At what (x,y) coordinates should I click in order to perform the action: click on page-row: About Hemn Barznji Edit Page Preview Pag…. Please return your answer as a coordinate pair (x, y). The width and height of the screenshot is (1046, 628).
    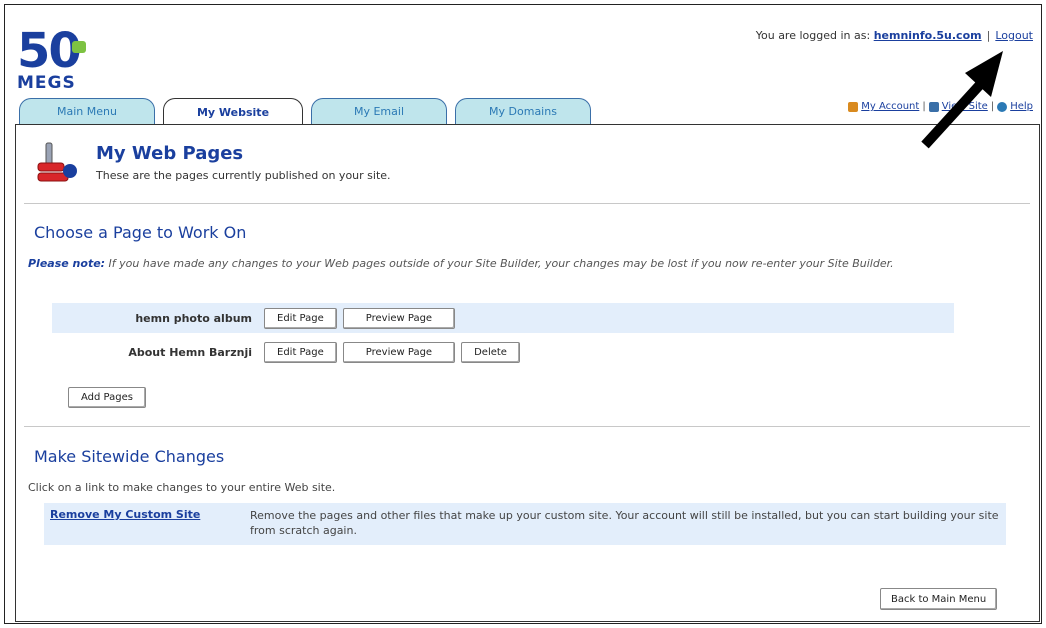
    Looking at the image, I should click on (503, 352).